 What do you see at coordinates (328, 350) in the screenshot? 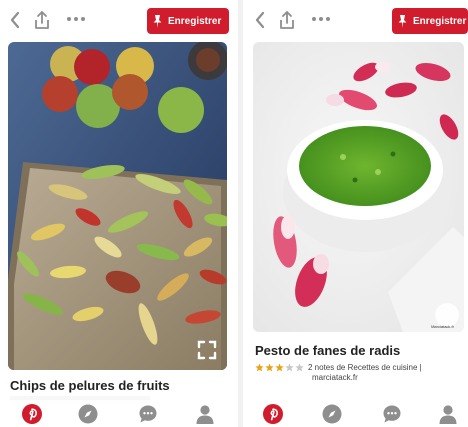
I see `pin-title: Pesto de fanes de radis` at bounding box center [328, 350].